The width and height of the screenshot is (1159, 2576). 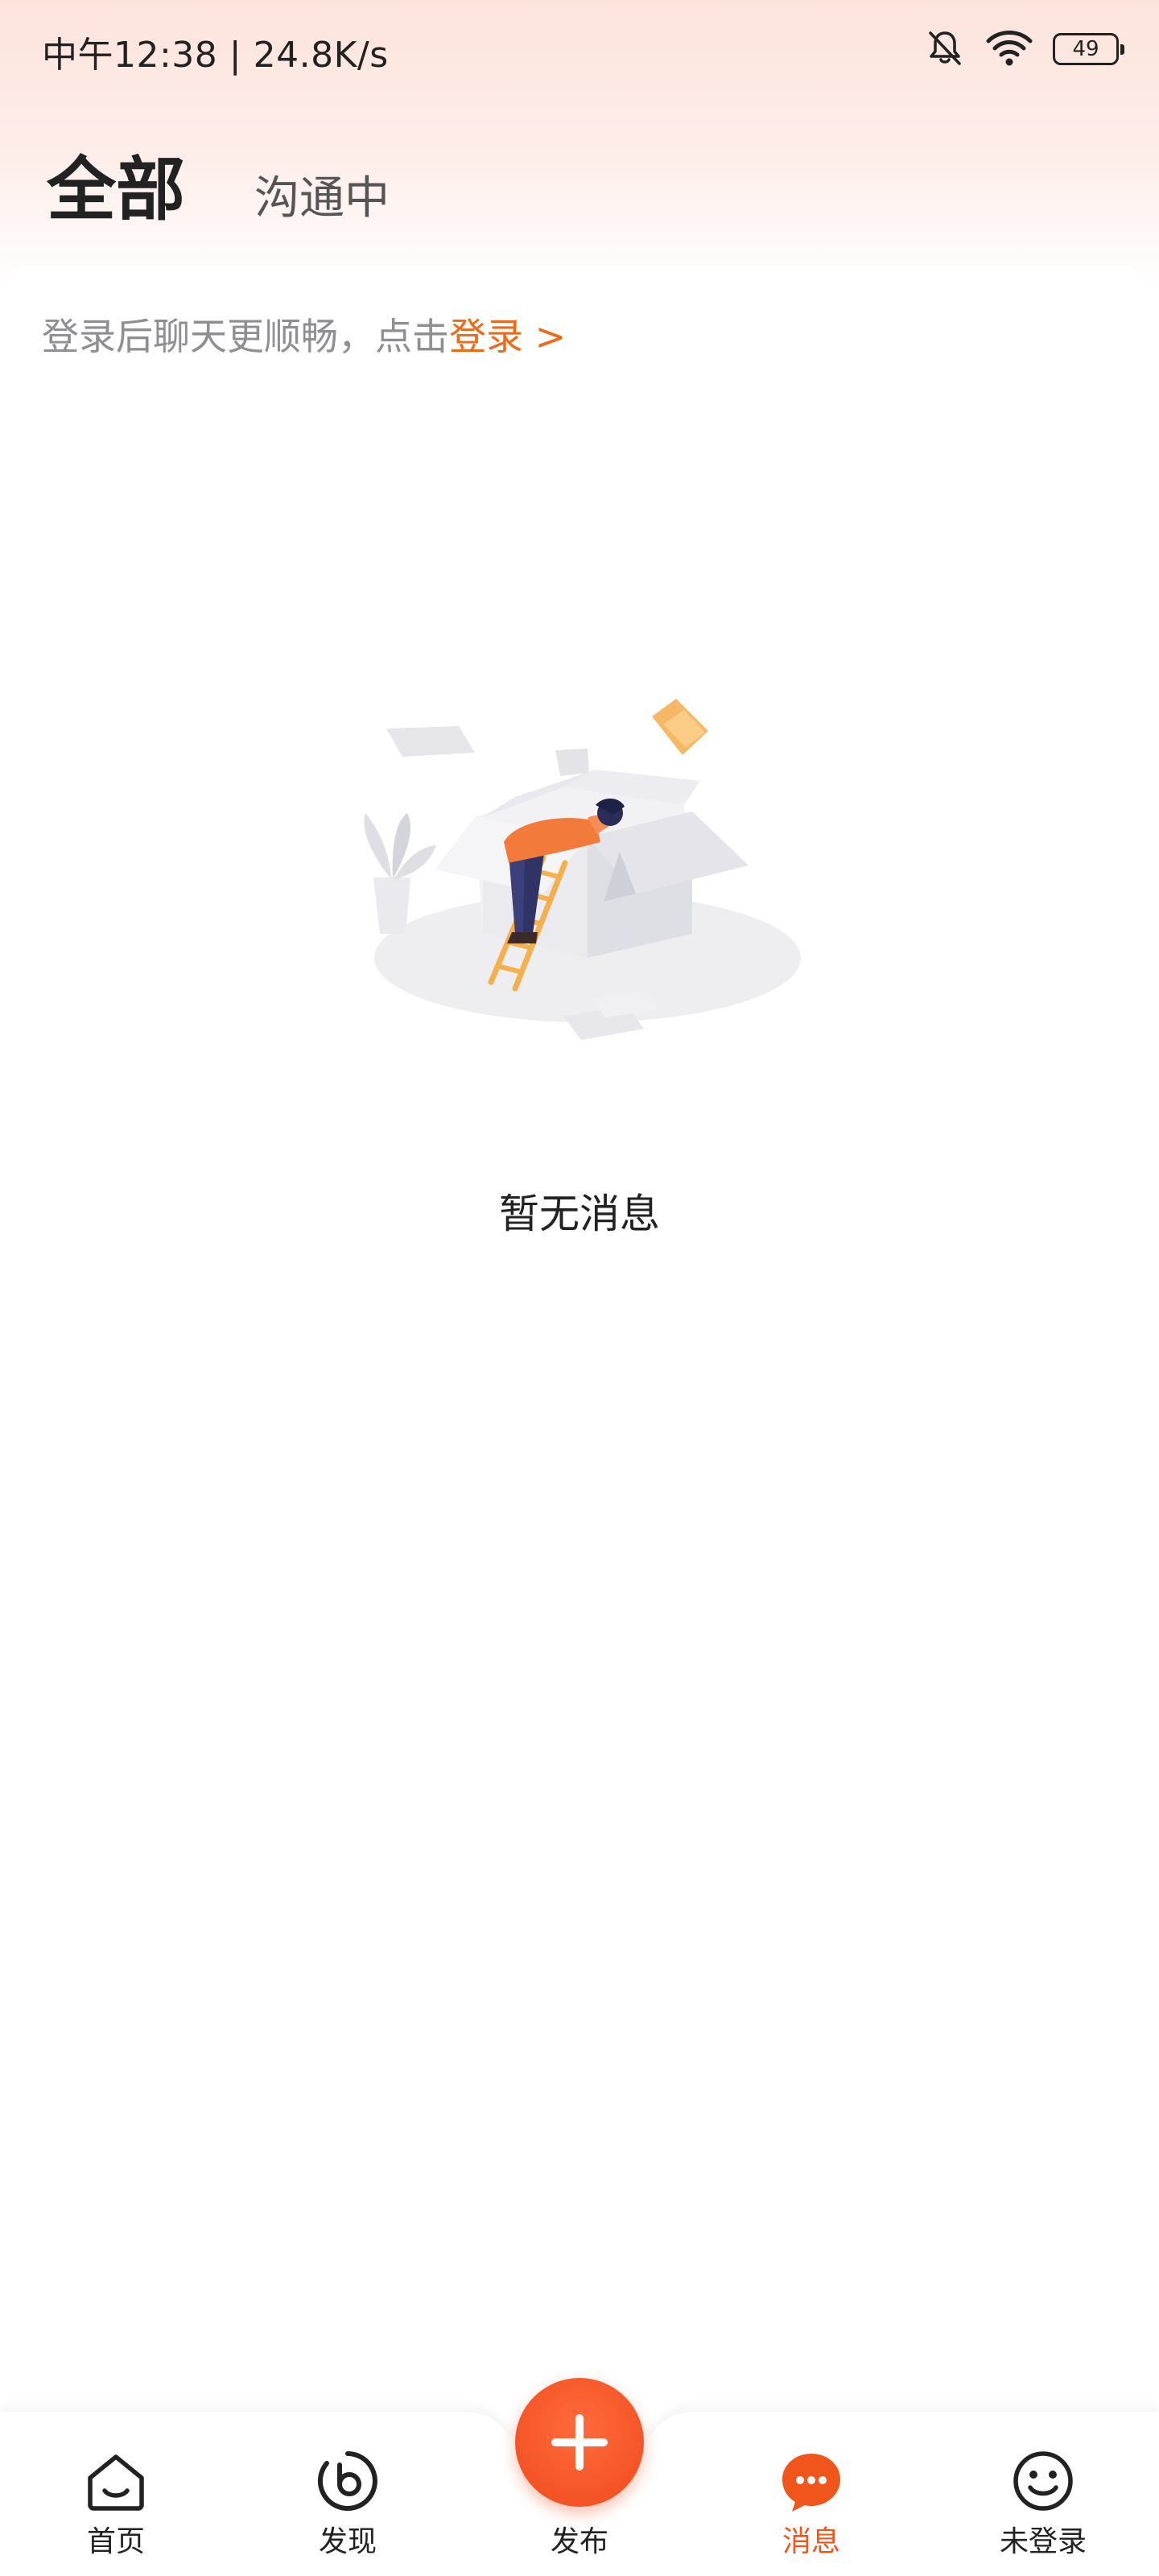 I want to click on tab-all: 全部, so click(x=116, y=183).